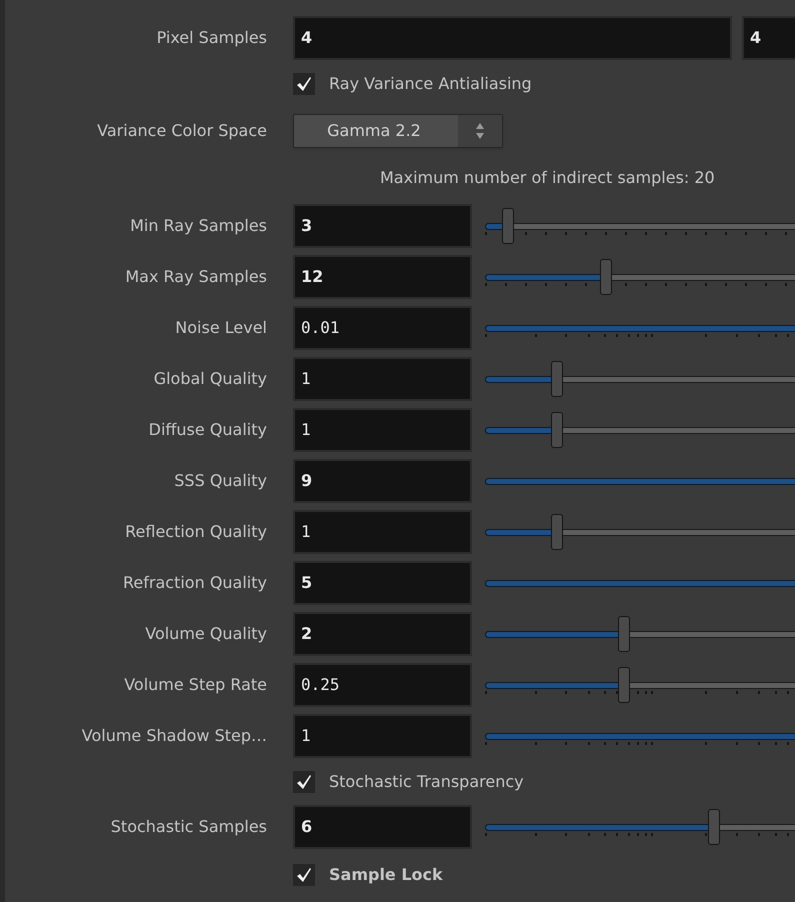 The width and height of the screenshot is (795, 902). What do you see at coordinates (430, 84) in the screenshot?
I see `checkbox-label: Ray Variance Antialiasing` at bounding box center [430, 84].